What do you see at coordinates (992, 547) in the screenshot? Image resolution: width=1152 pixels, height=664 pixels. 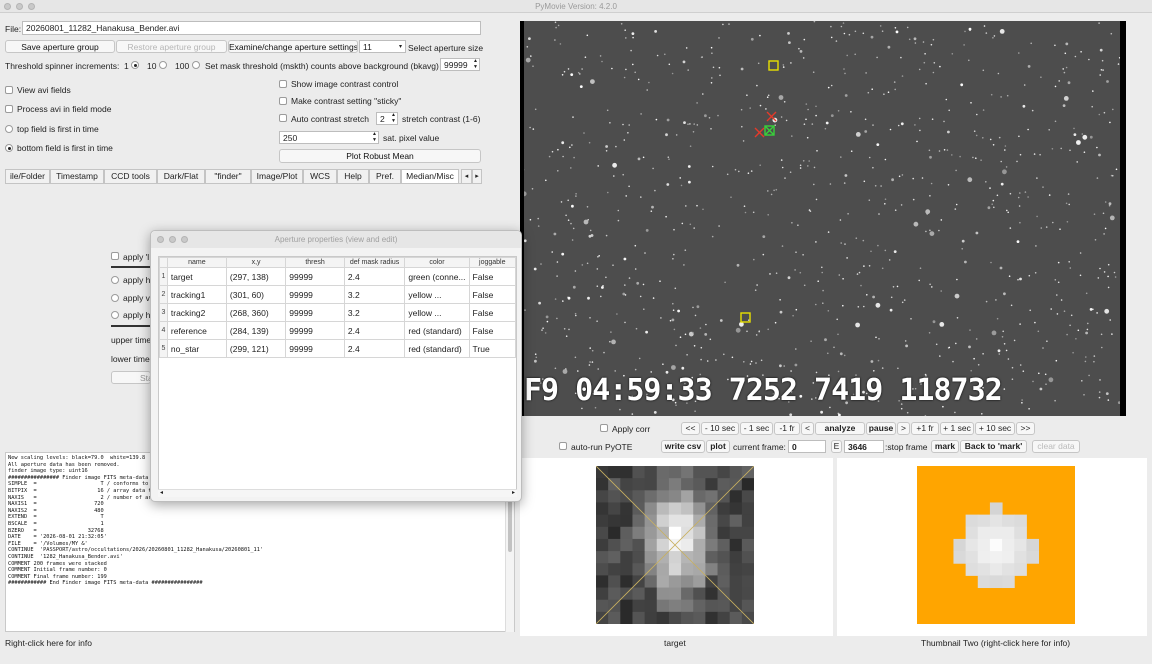 I see `thumbnail-two-panel` at bounding box center [992, 547].